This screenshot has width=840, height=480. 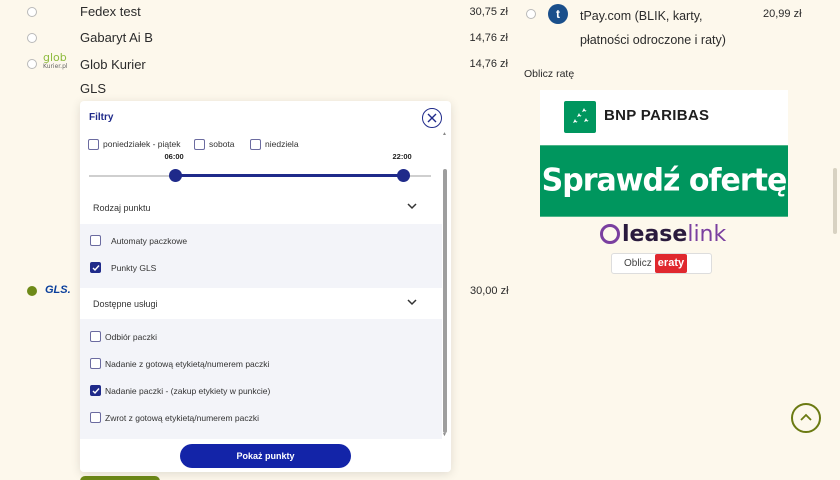 What do you see at coordinates (199, 144) in the screenshot?
I see `checkbox-saturday` at bounding box center [199, 144].